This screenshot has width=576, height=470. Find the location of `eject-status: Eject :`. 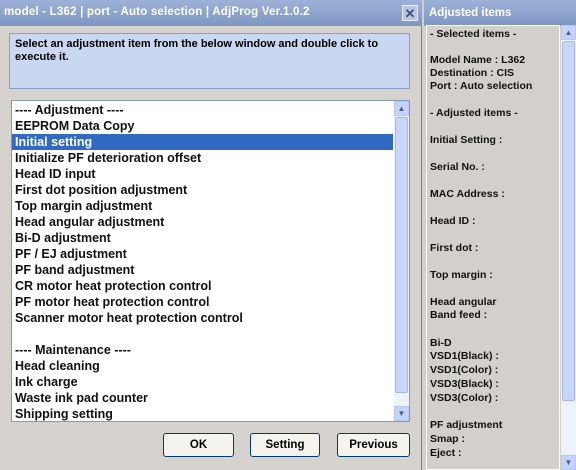

eject-status: Eject : is located at coordinates (446, 453).